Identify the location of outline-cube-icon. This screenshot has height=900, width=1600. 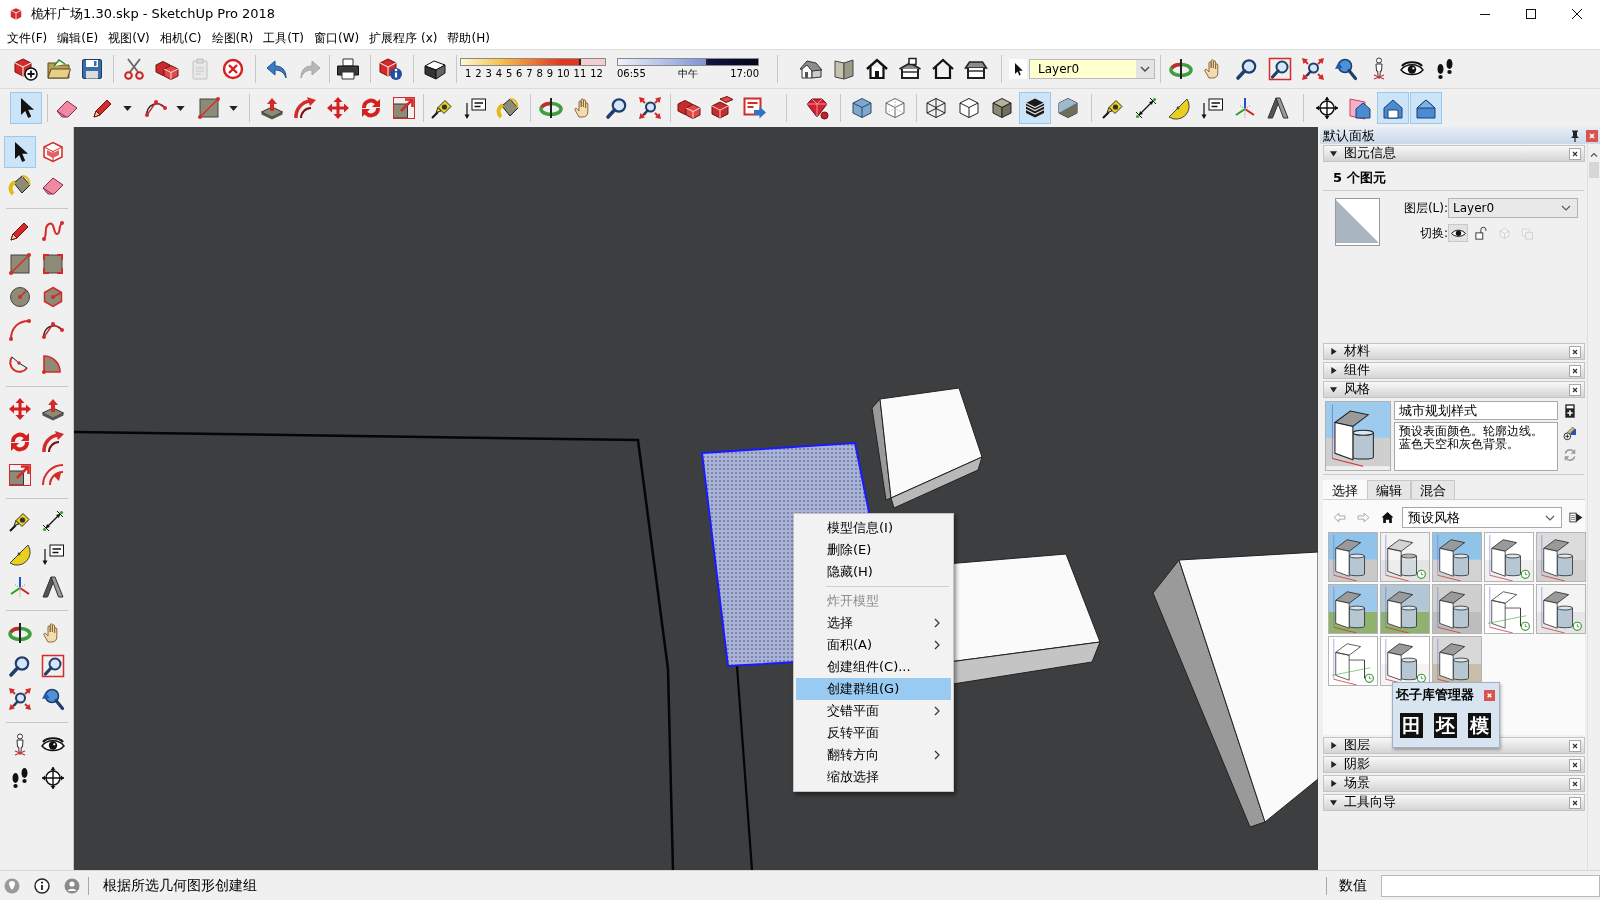
(969, 108).